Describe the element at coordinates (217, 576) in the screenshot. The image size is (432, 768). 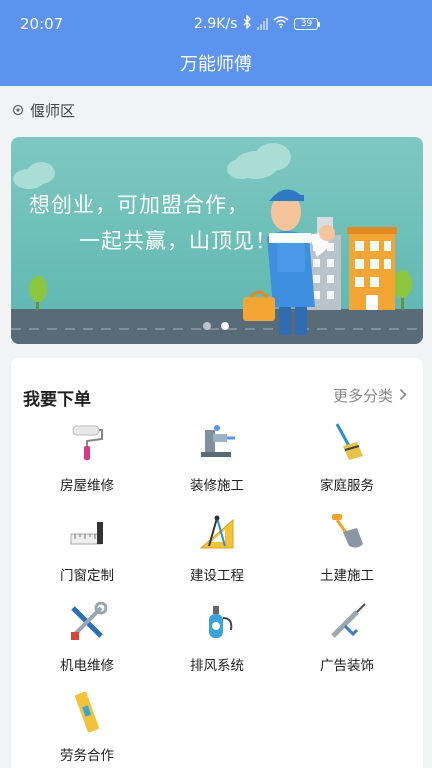
I see `category-label: 建设工程` at that location.